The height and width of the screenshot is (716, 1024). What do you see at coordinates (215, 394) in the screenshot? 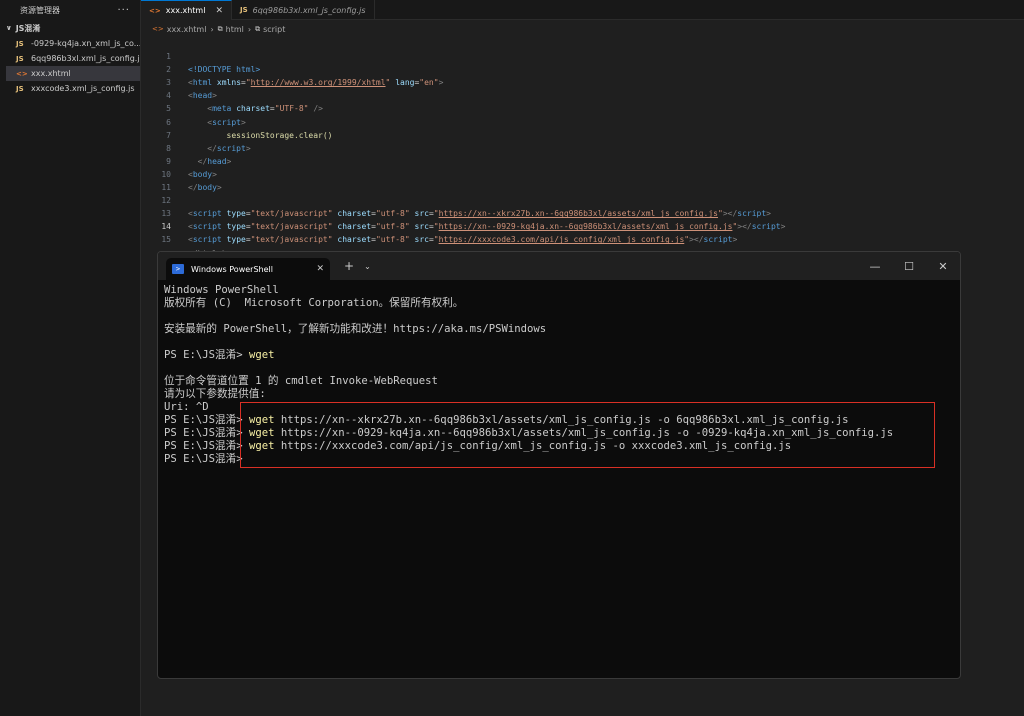
I see `terminal-line: 请为以下参数提供值:` at bounding box center [215, 394].